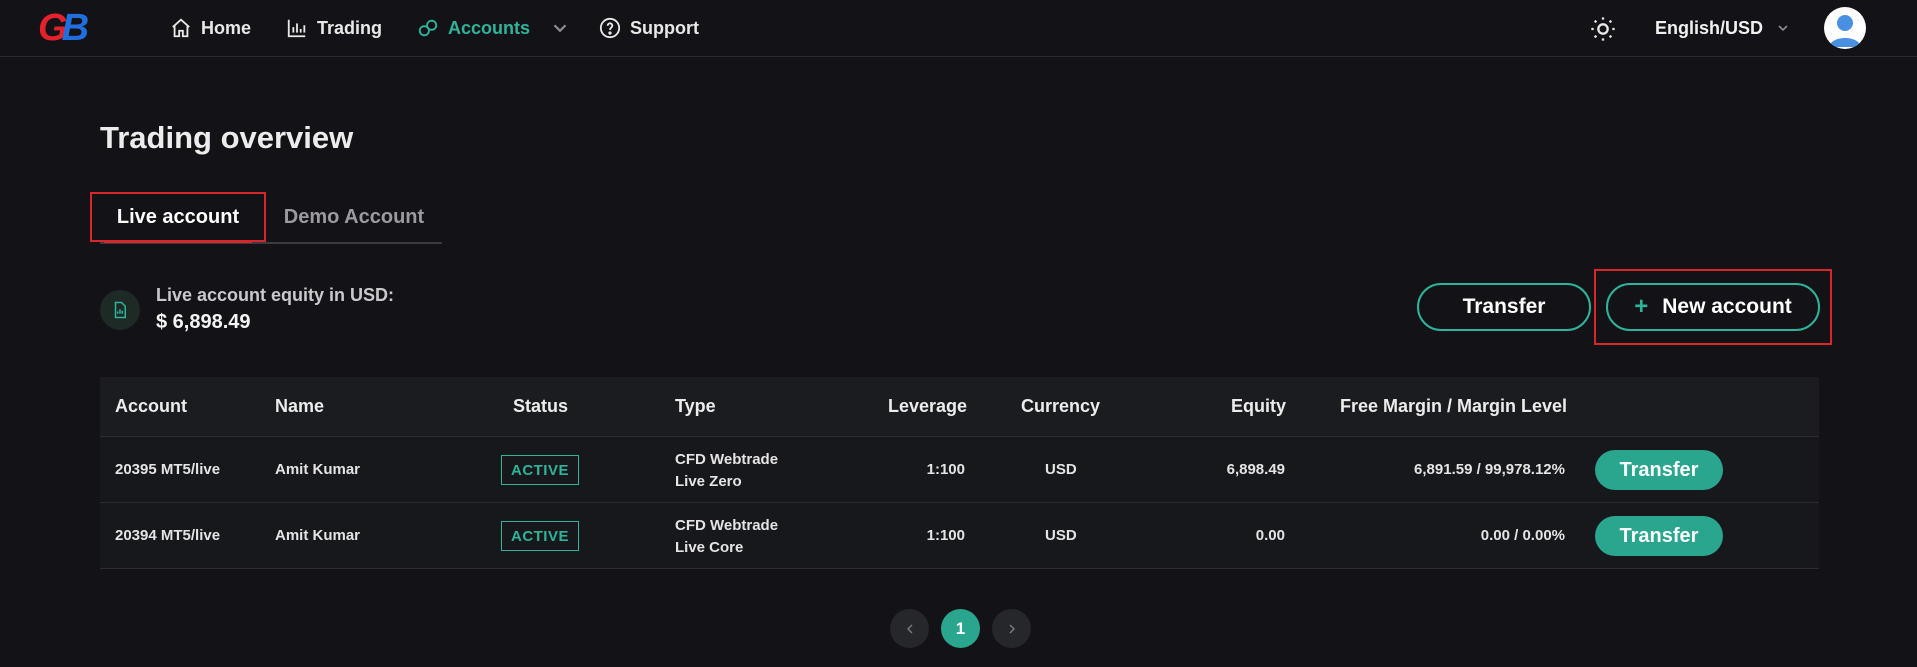 Image resolution: width=1917 pixels, height=667 pixels. What do you see at coordinates (610, 28) in the screenshot?
I see `help-circle-icon` at bounding box center [610, 28].